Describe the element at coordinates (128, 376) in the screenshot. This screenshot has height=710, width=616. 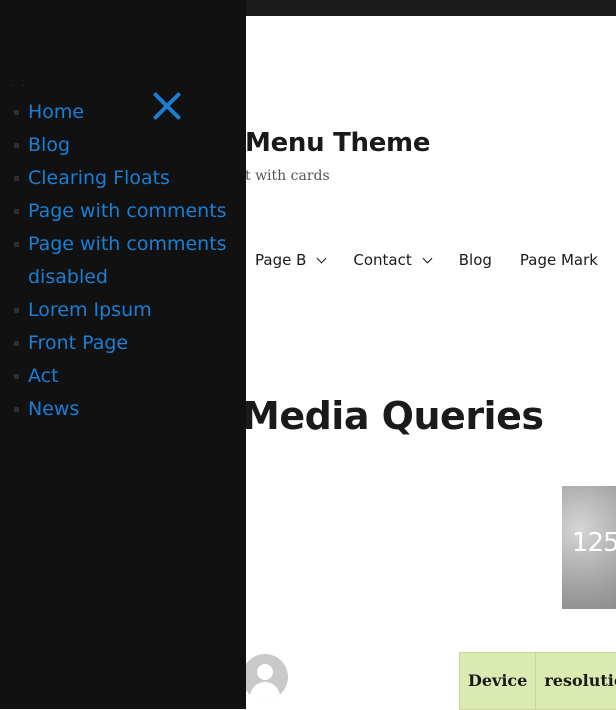
I see `drawer-item-act: Act` at that location.